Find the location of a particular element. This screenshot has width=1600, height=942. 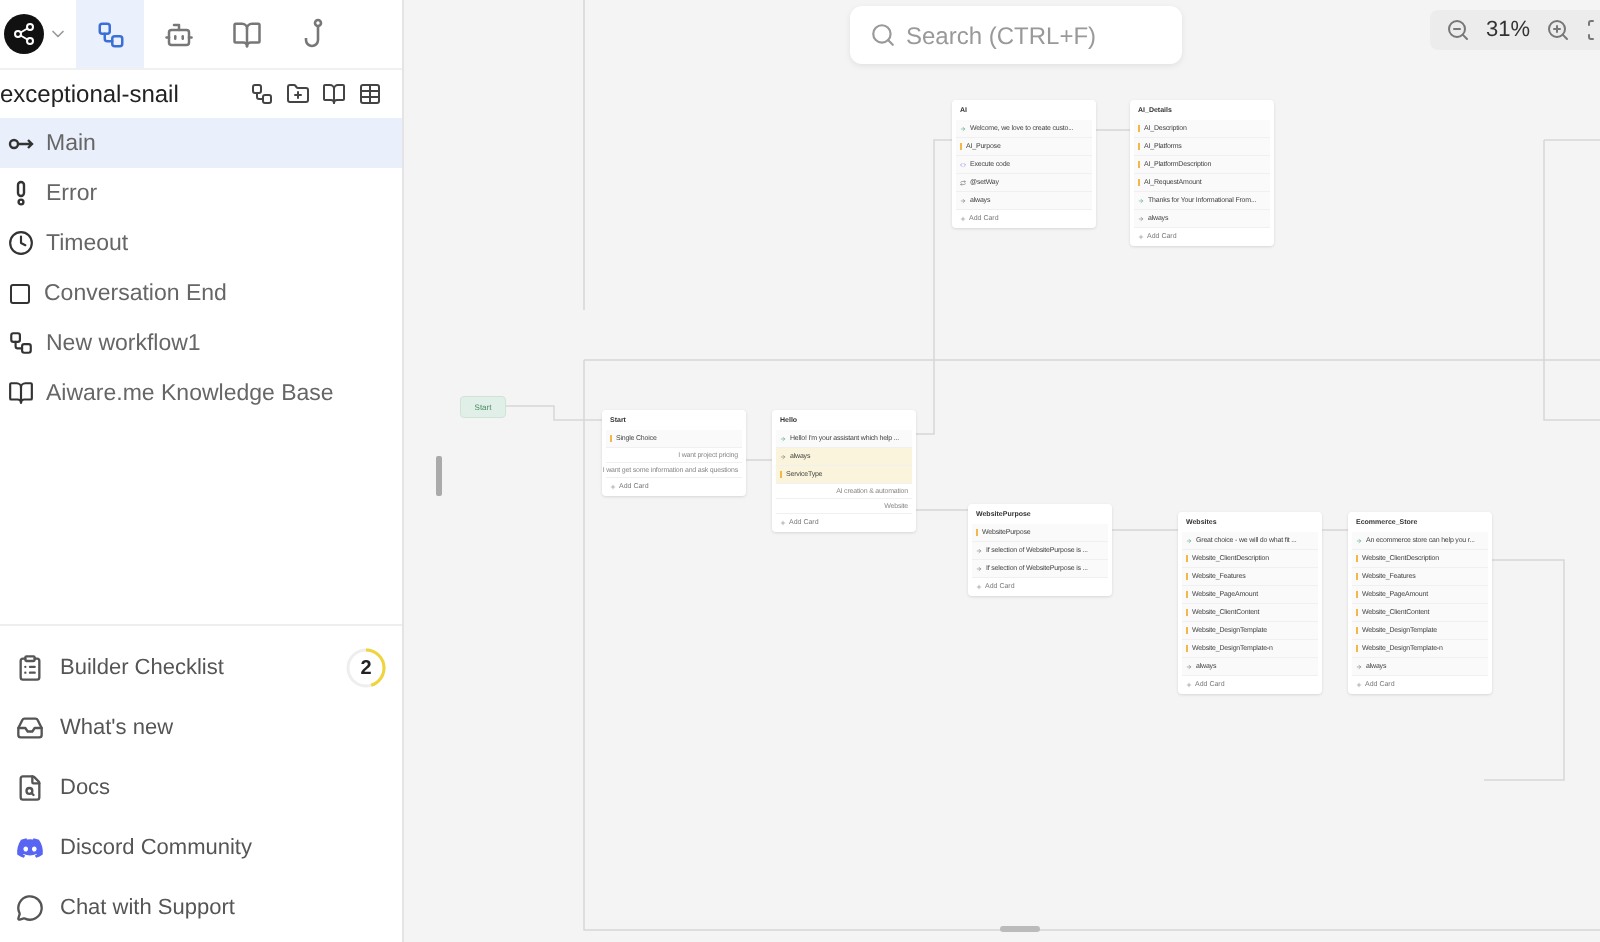

project-name: exceptional-snail is located at coordinates (89, 94).